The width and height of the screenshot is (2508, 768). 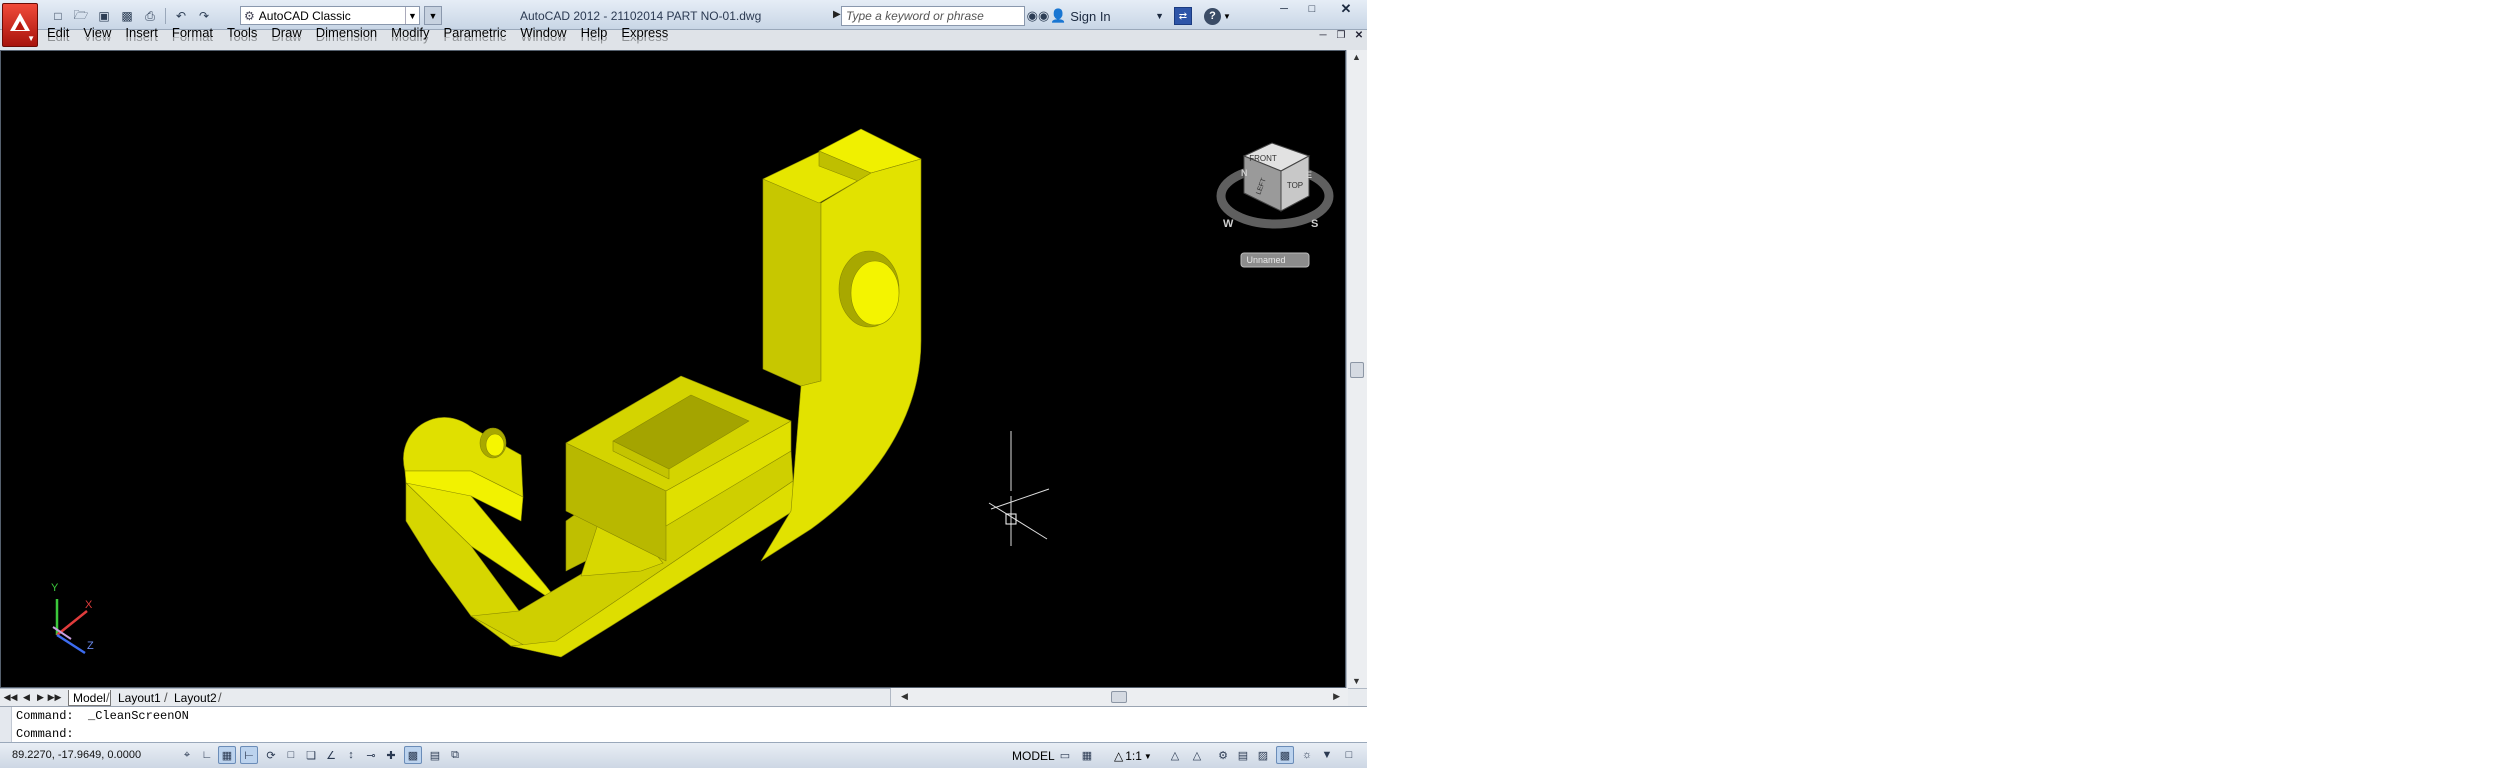 I want to click on first-tab-icon: ◀◀, so click(x=11, y=697).